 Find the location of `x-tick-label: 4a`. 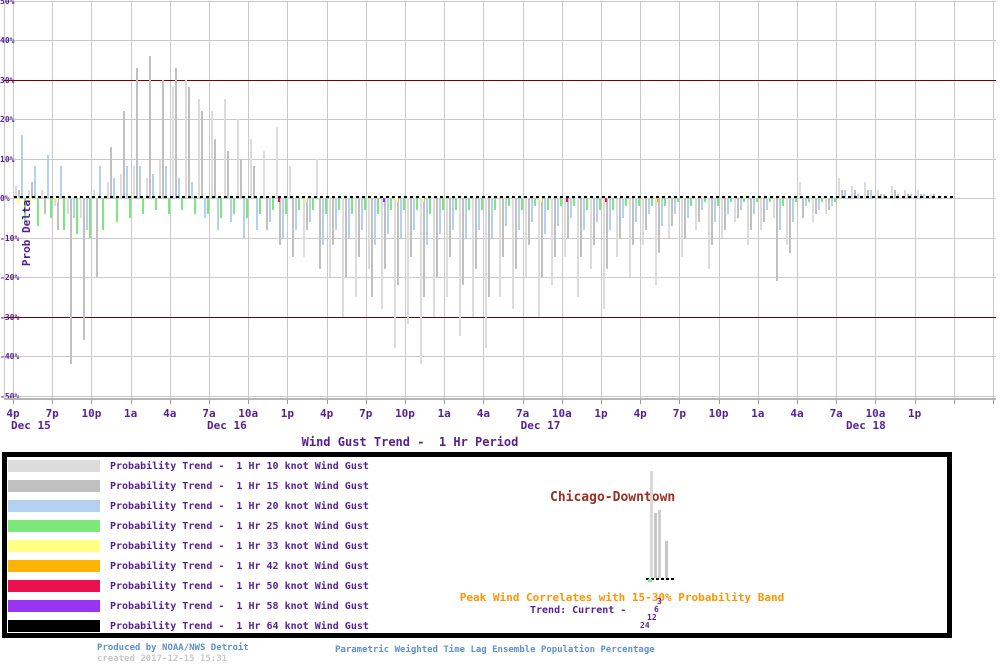

x-tick-label: 4a is located at coordinates (797, 413).